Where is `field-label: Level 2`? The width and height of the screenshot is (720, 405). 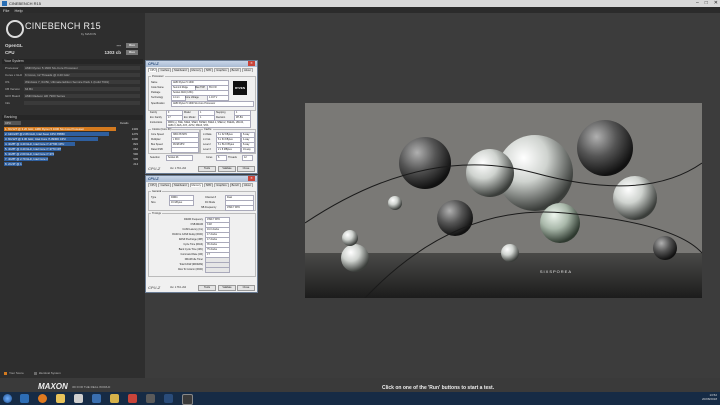
field-label: Level 2 is located at coordinates (207, 144).